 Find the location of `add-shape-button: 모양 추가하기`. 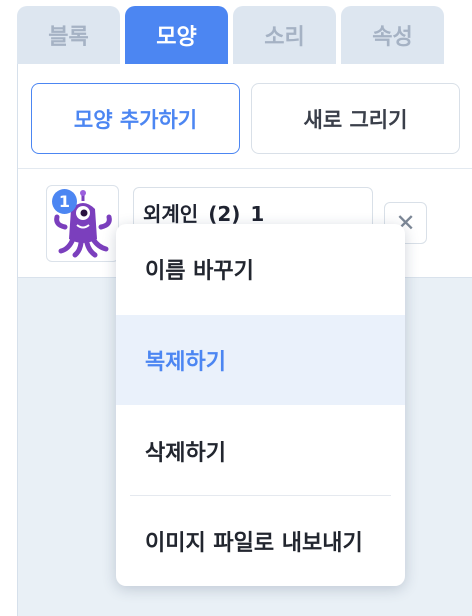

add-shape-button: 모양 추가하기 is located at coordinates (135, 118).